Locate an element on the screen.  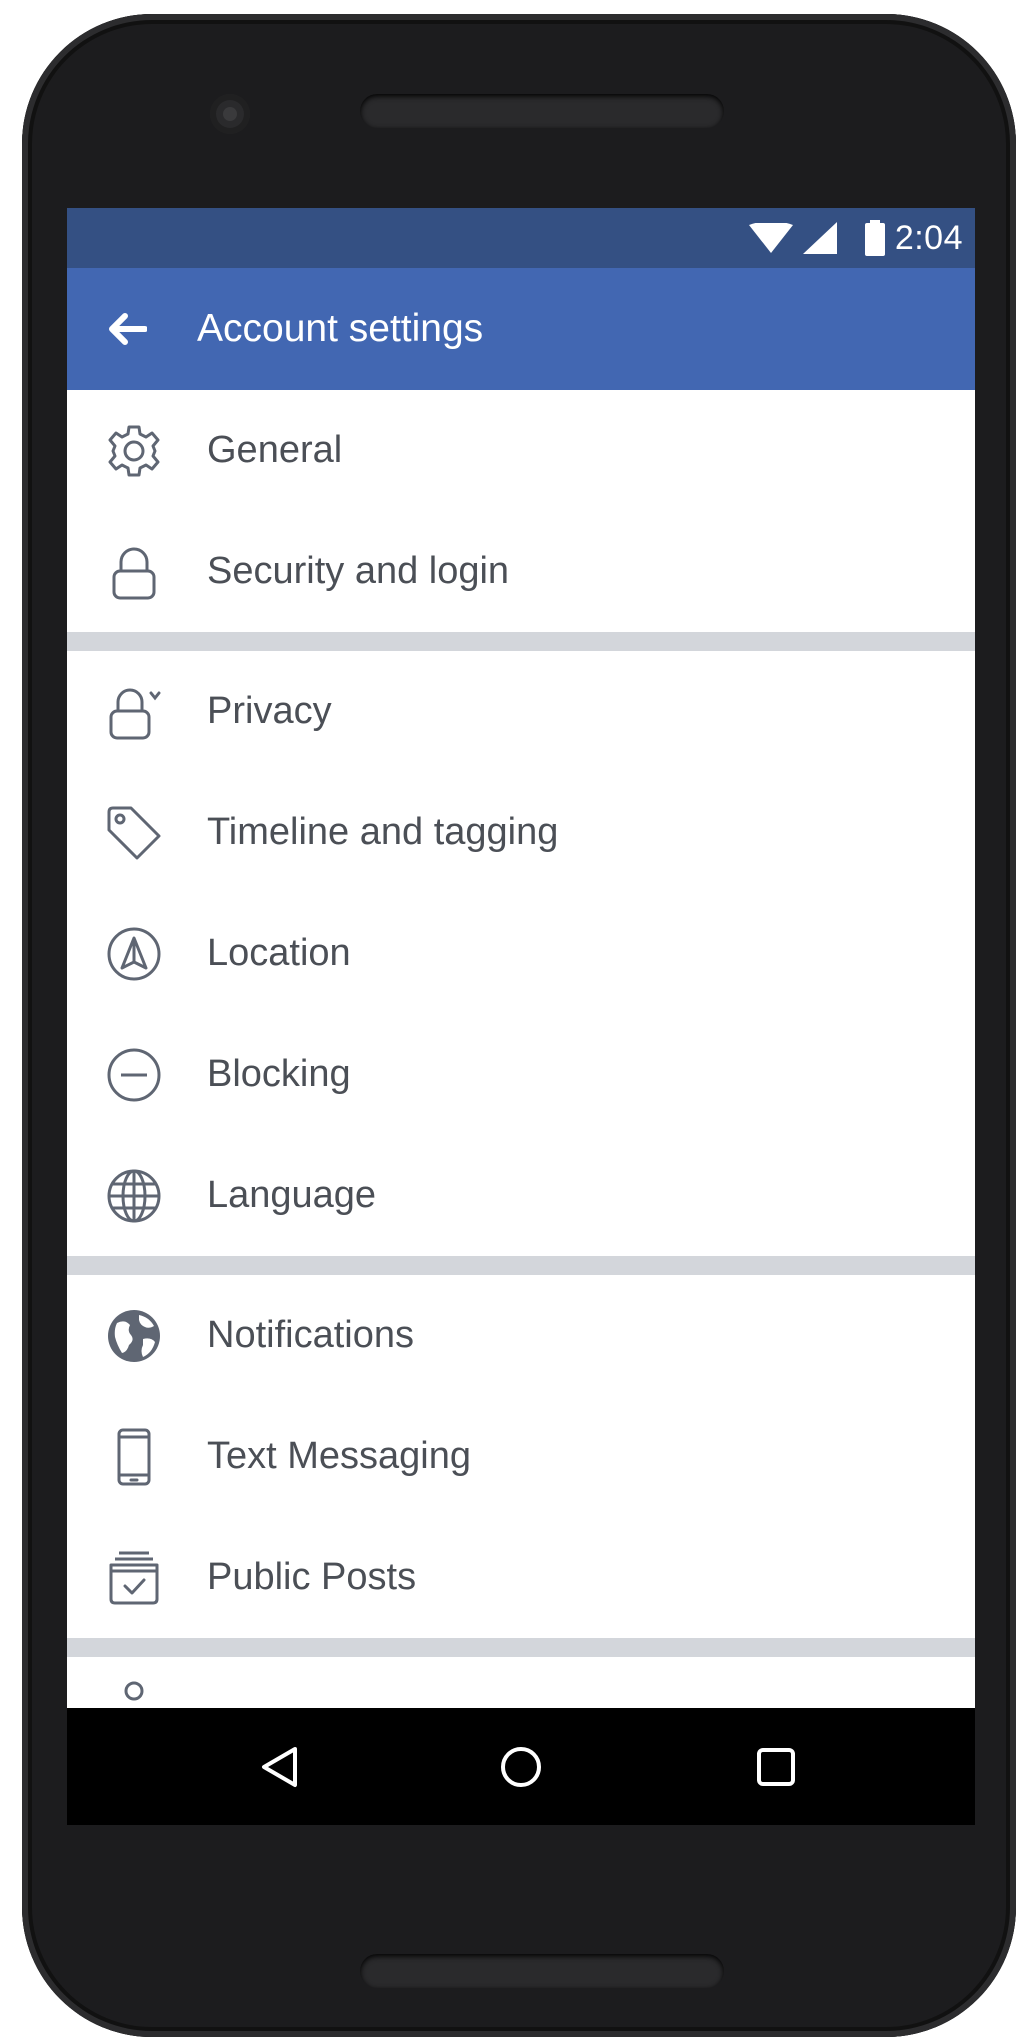
recents-square-icon is located at coordinates (776, 1767).